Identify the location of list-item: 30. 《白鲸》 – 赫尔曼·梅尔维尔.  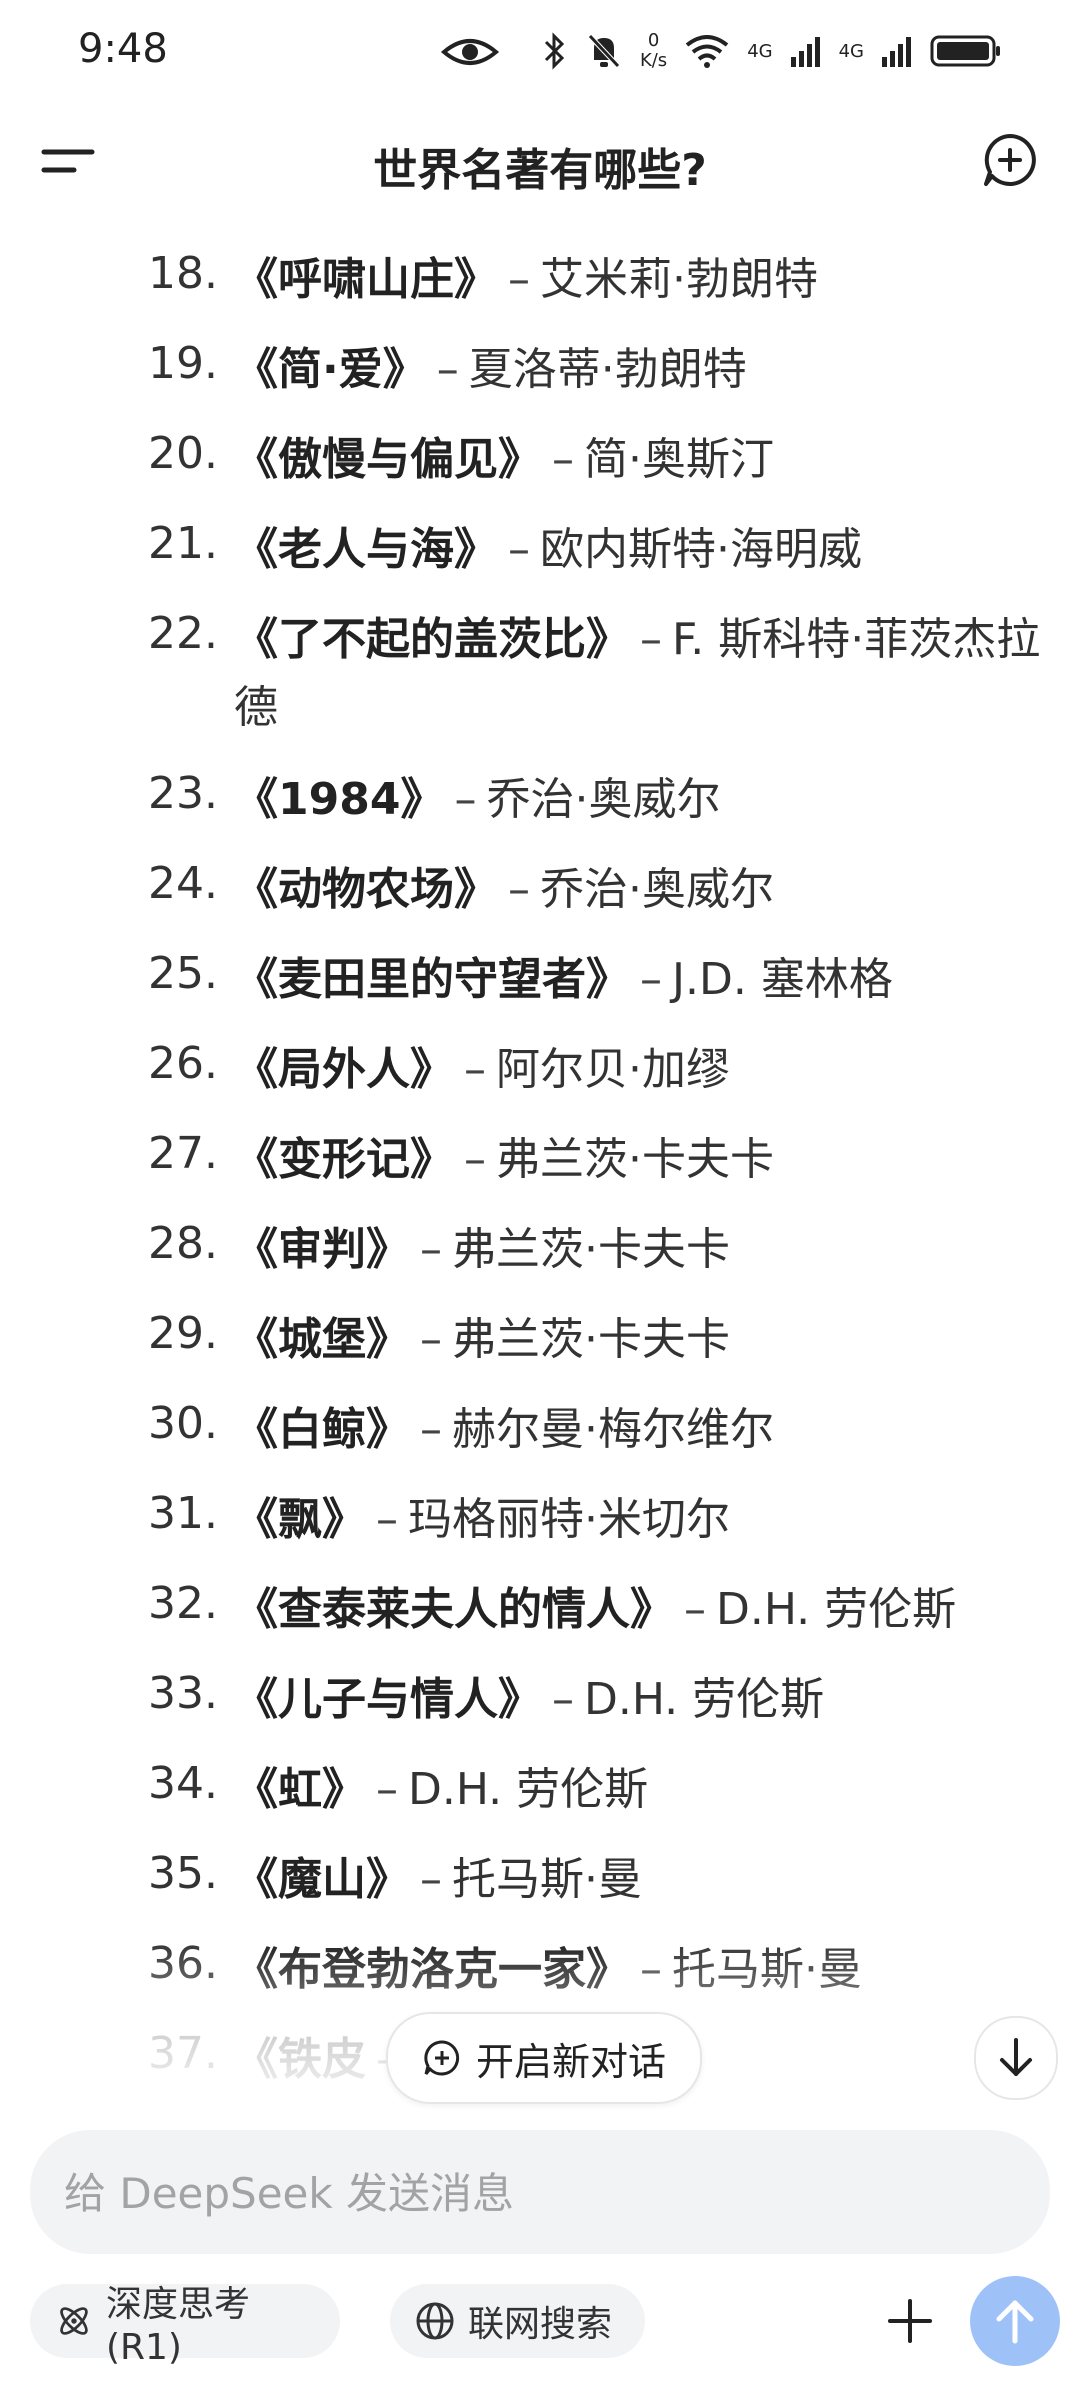
(540, 1435).